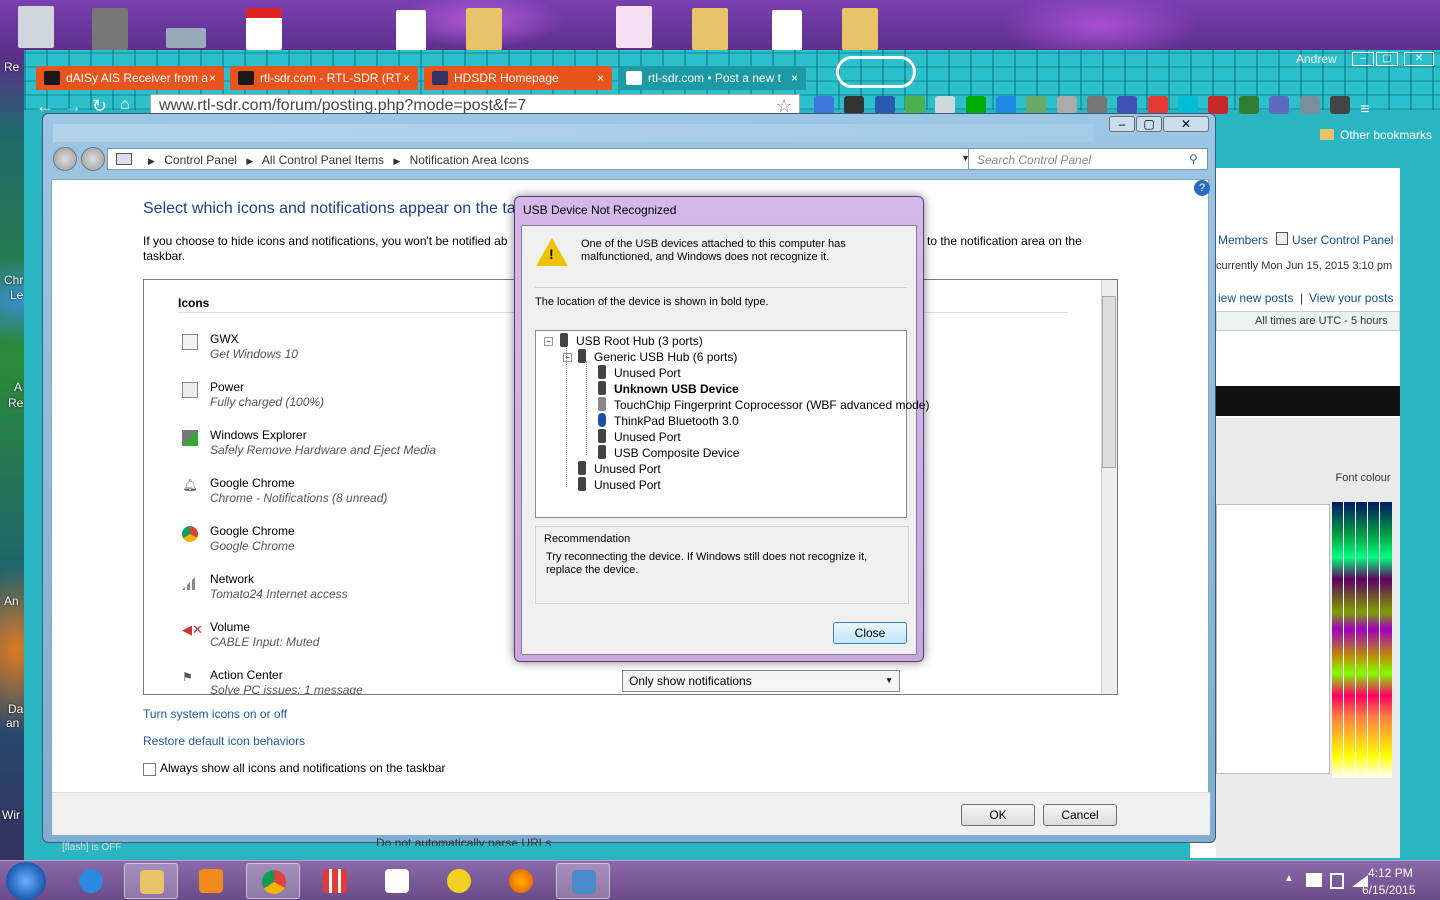 This screenshot has height=900, width=1440. I want to click on desktop-image-icon, so click(186, 38).